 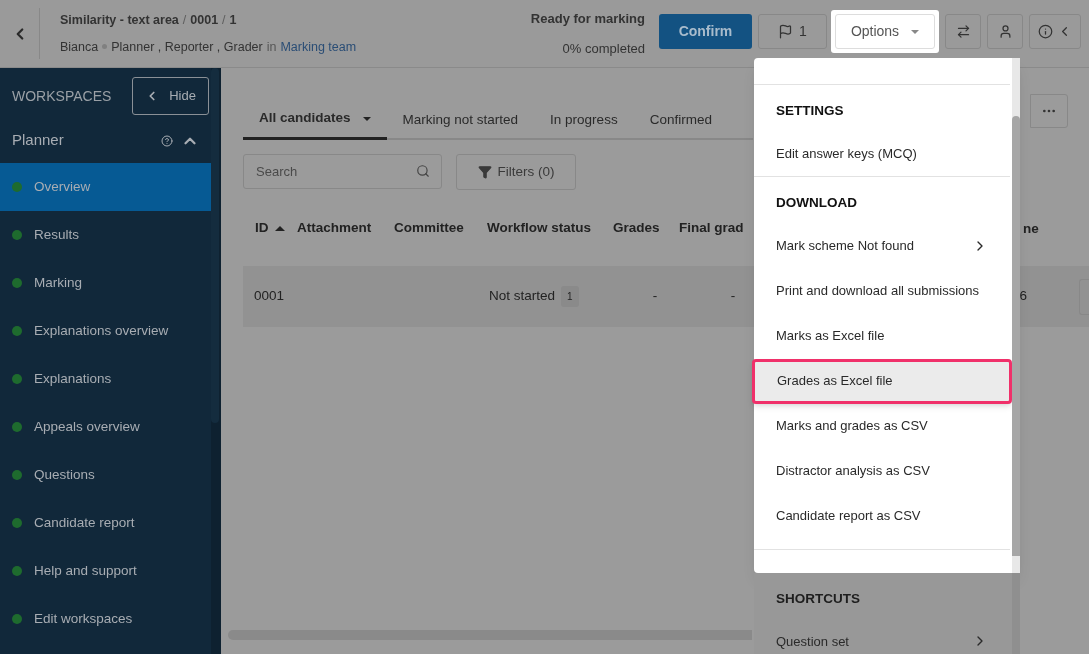 What do you see at coordinates (550, 228) in the screenshot?
I see `column-header: Workflow status` at bounding box center [550, 228].